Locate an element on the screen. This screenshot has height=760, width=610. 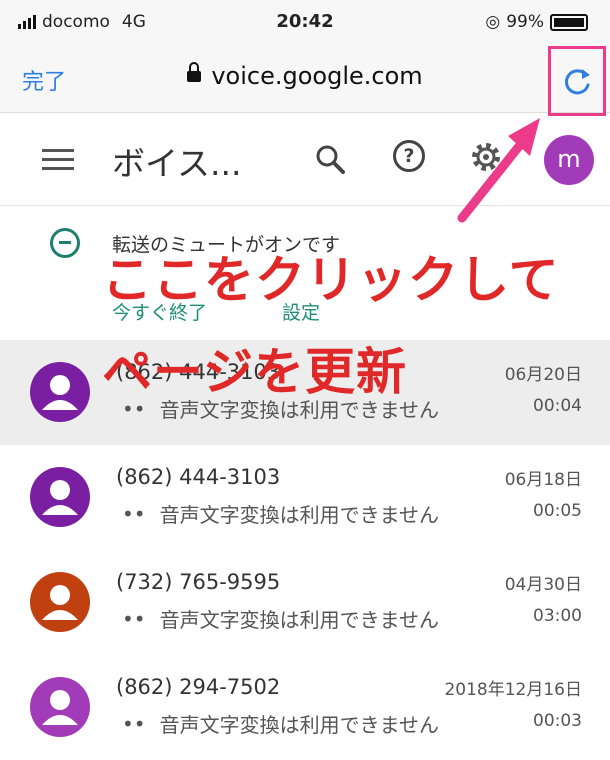
help-icon: ? is located at coordinates (409, 156).